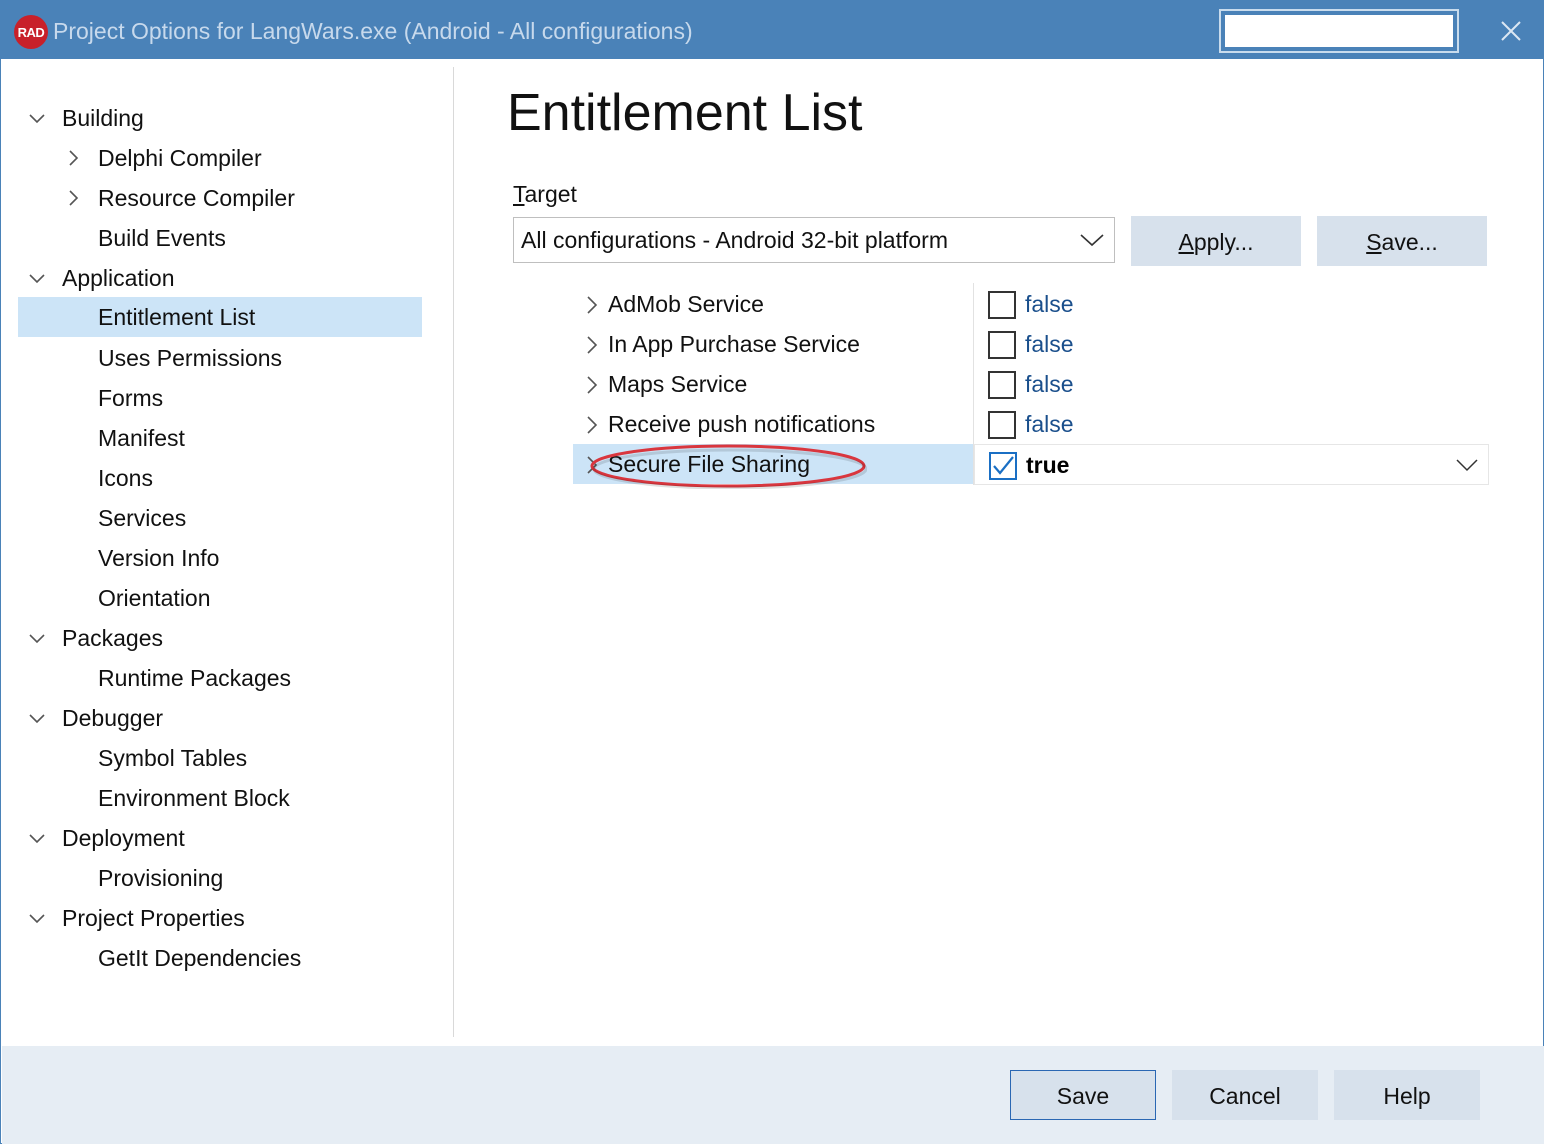 Image resolution: width=1544 pixels, height=1144 pixels. I want to click on tree-item-label: GetIt Dependencies, so click(200, 958).